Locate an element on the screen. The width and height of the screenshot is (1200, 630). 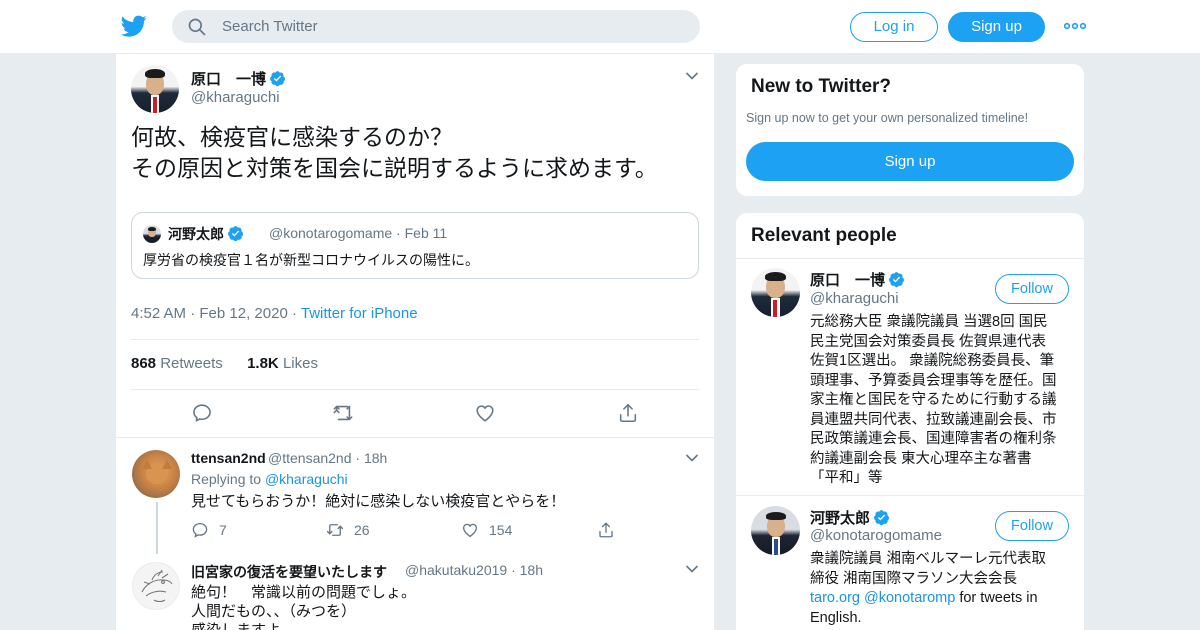
retweet-icon is located at coordinates (343, 413).